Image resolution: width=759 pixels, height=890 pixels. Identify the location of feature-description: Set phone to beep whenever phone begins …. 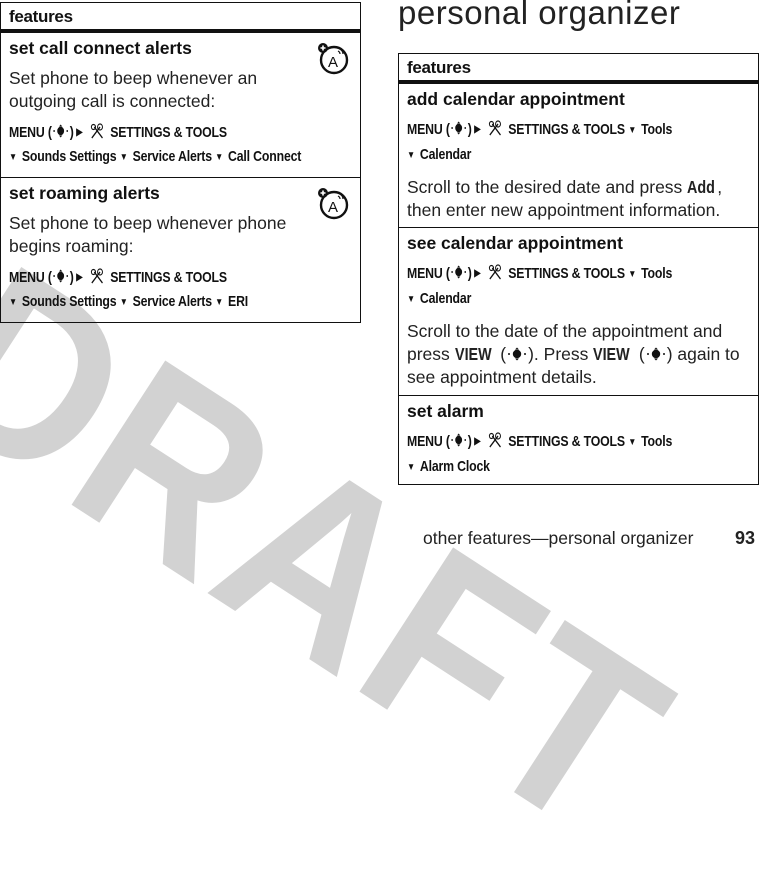
(148, 234).